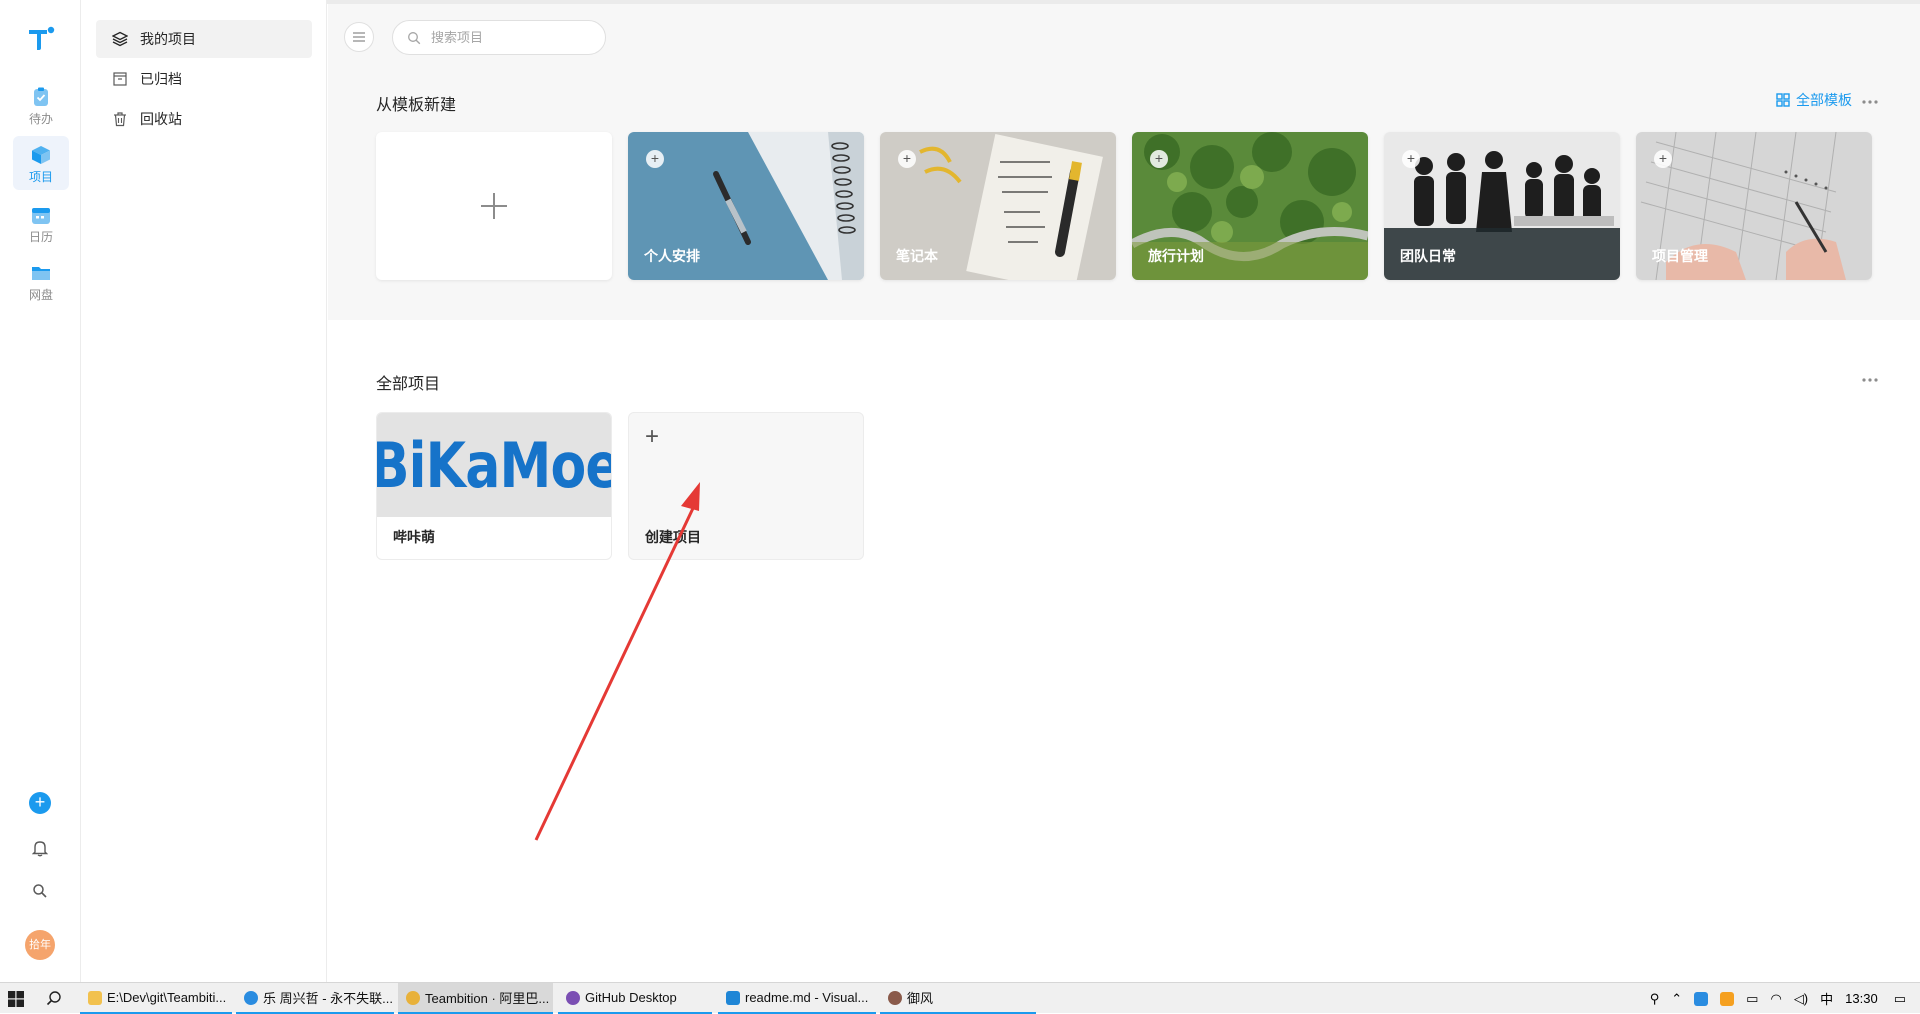 Image resolution: width=1920 pixels, height=1014 pixels. What do you see at coordinates (746, 206) in the screenshot?
I see `template-card-personal: + 个人安排` at bounding box center [746, 206].